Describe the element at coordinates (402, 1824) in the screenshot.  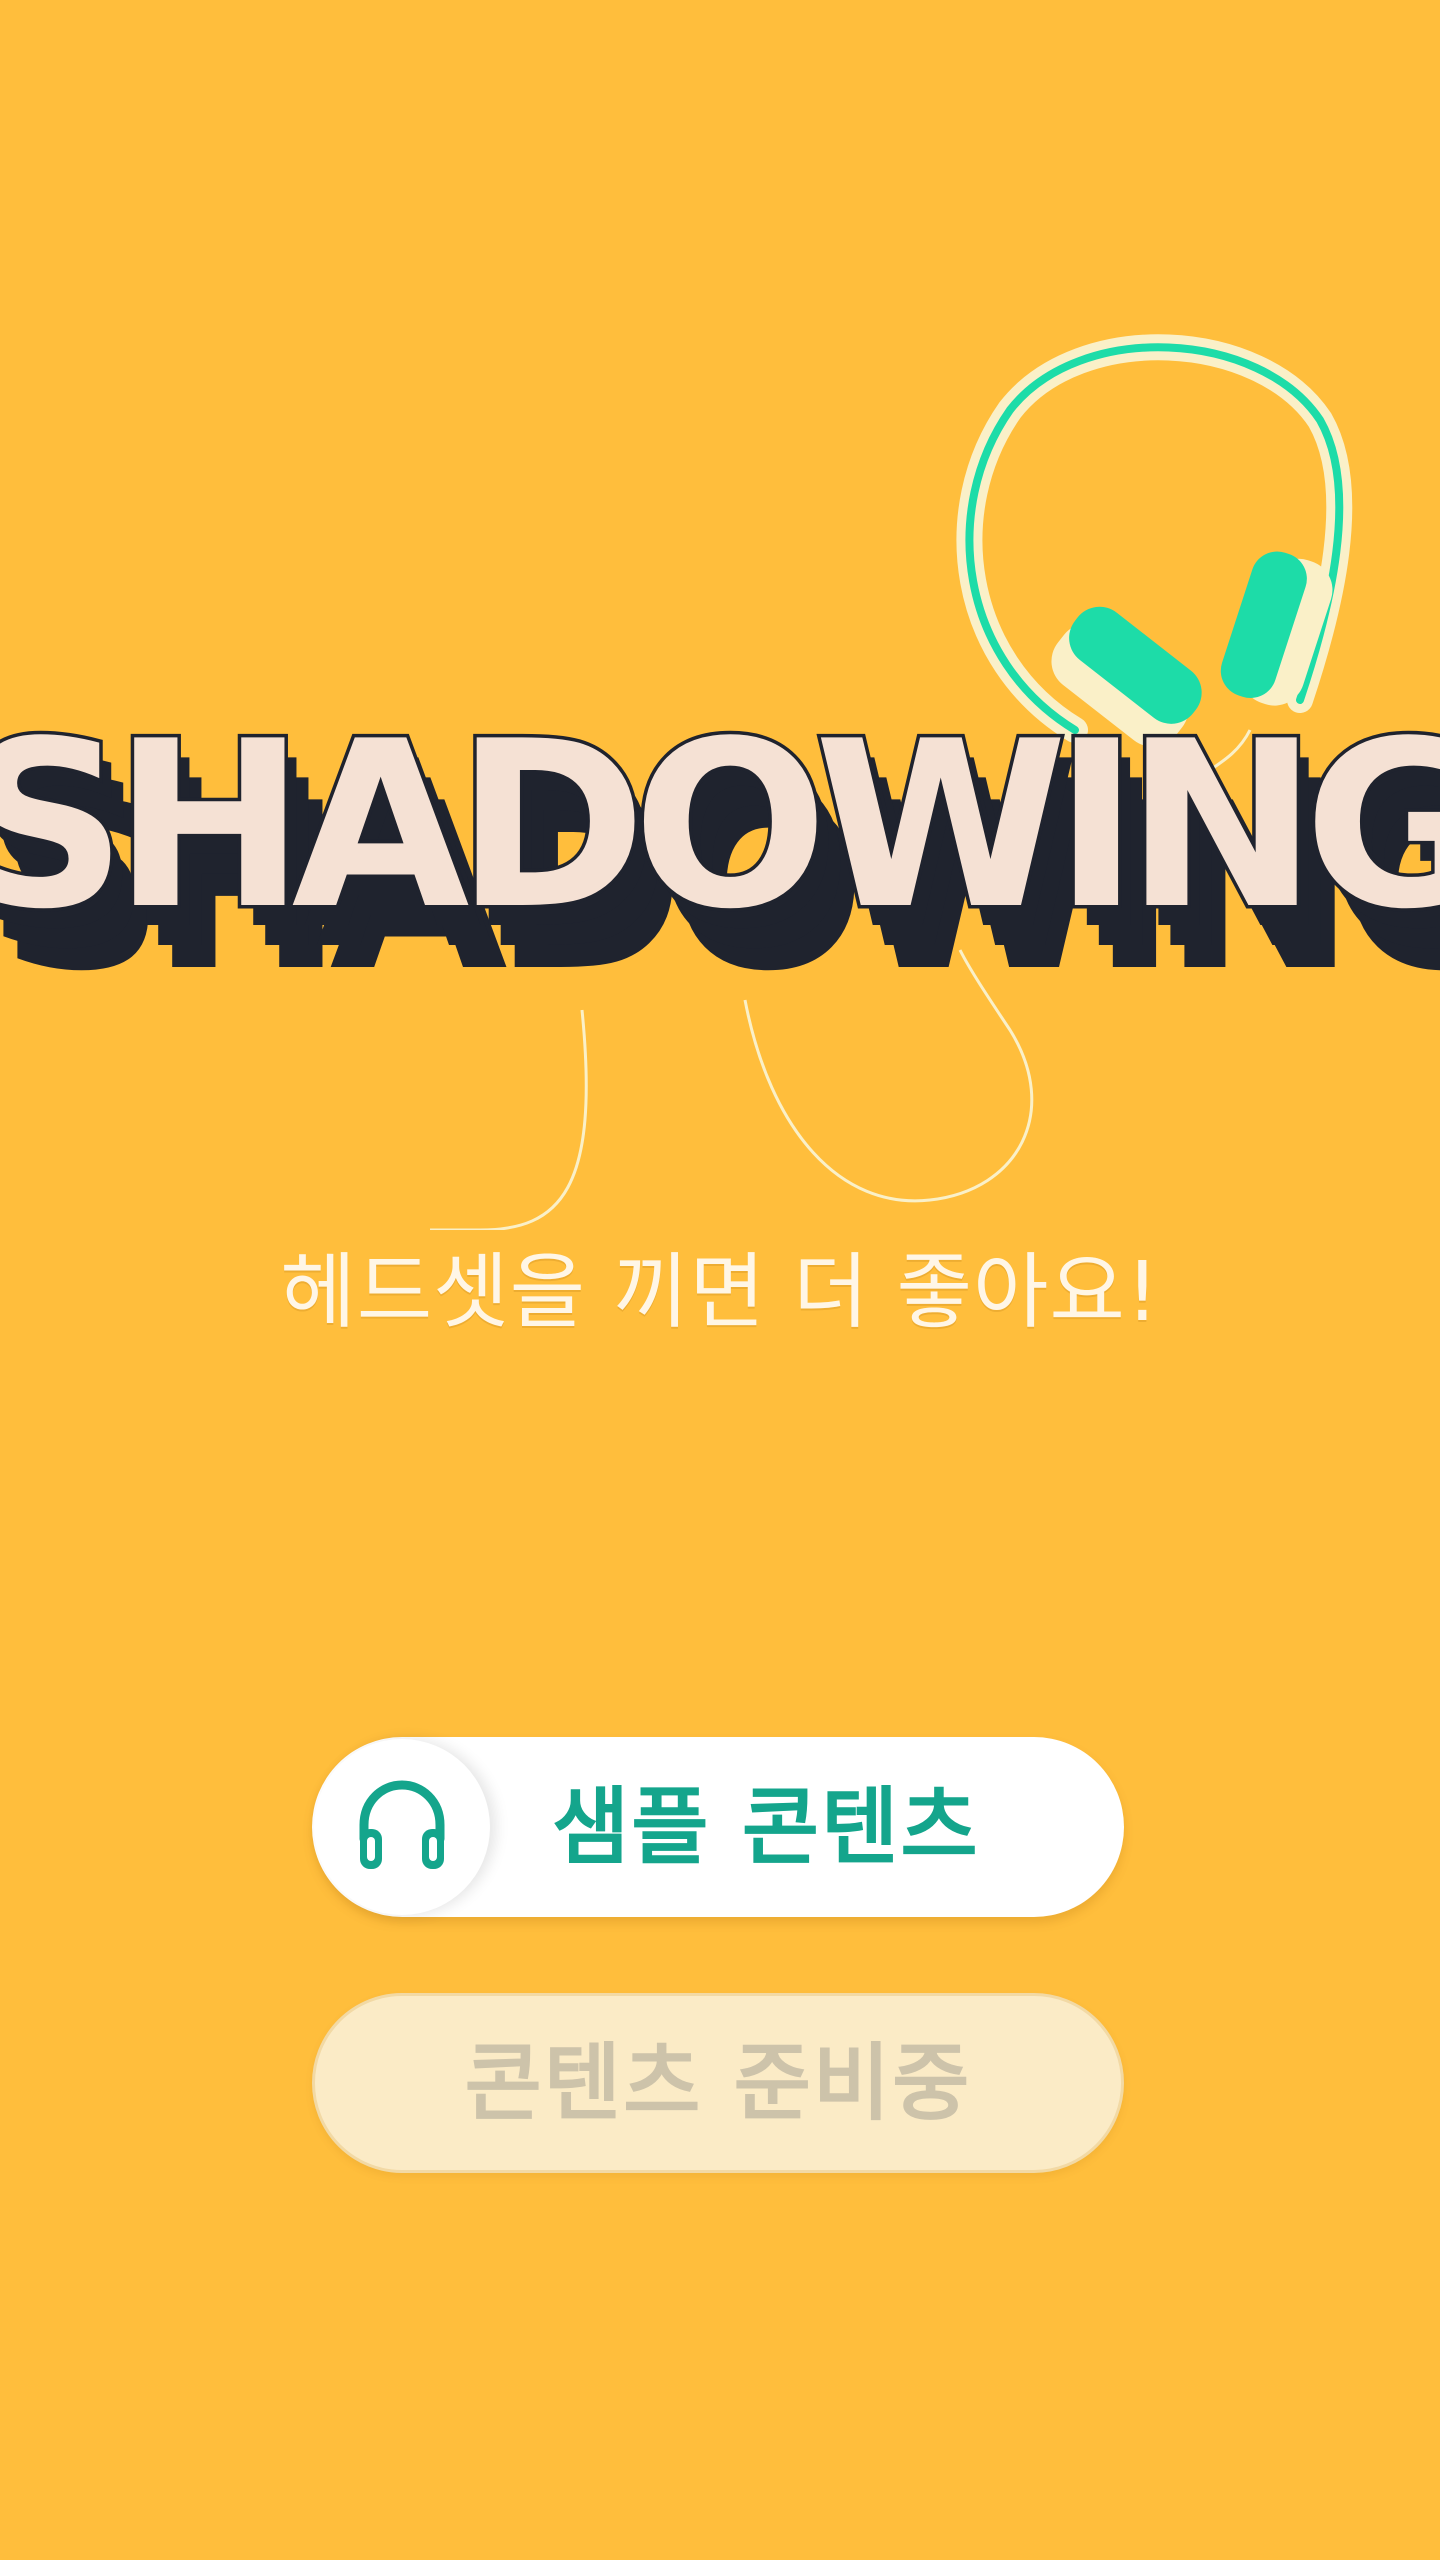
I see `headphones-icon` at that location.